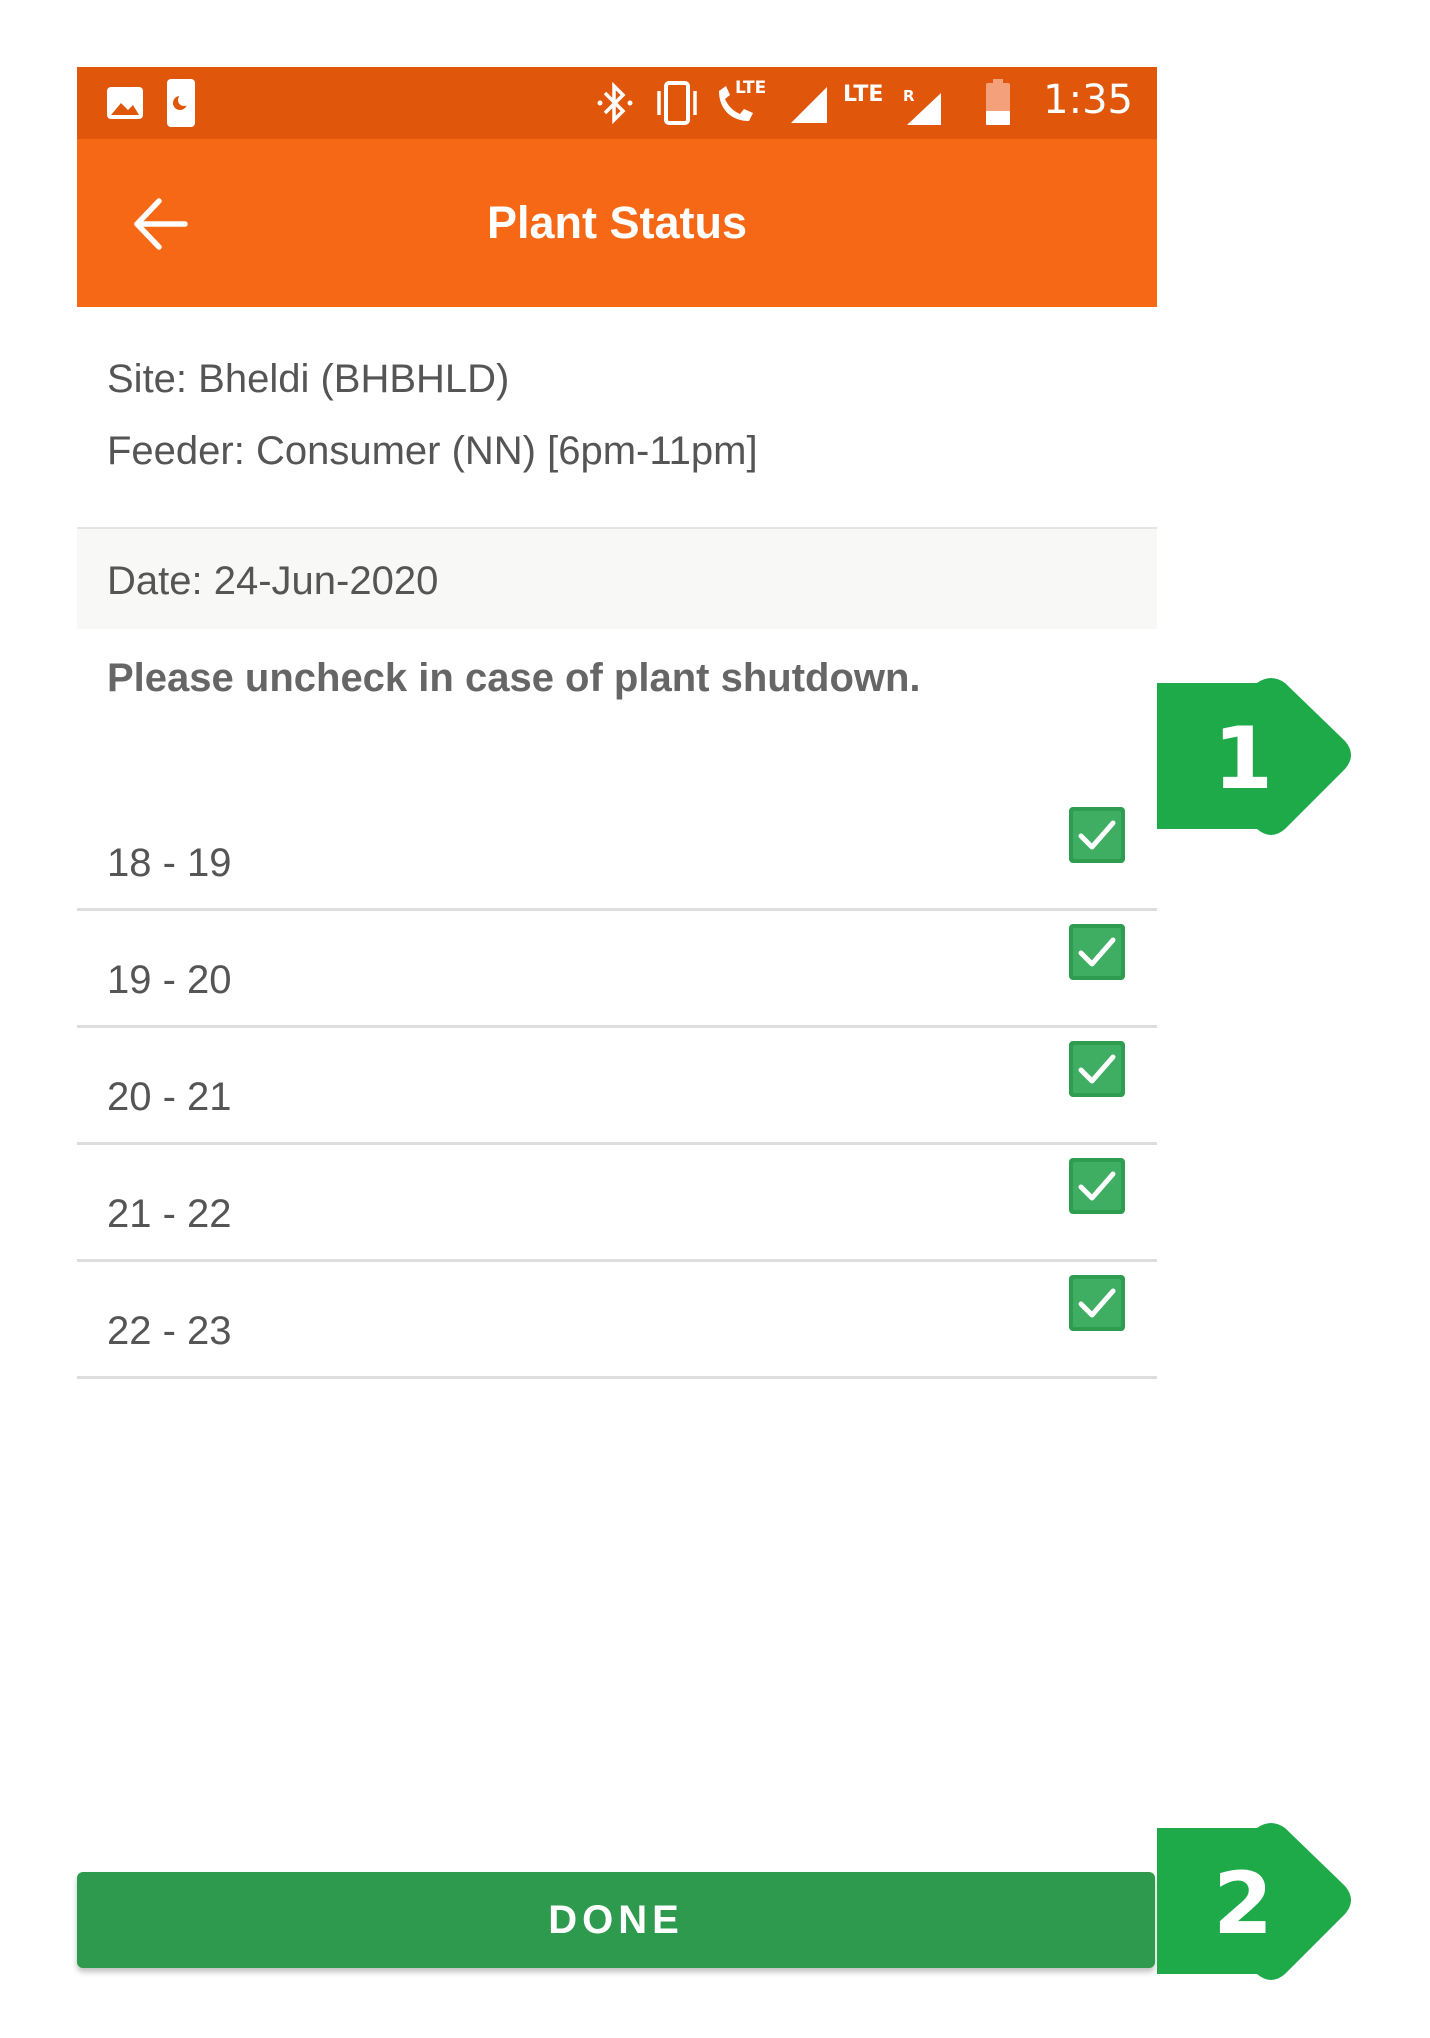  I want to click on page-title: Plant Status, so click(617, 222).